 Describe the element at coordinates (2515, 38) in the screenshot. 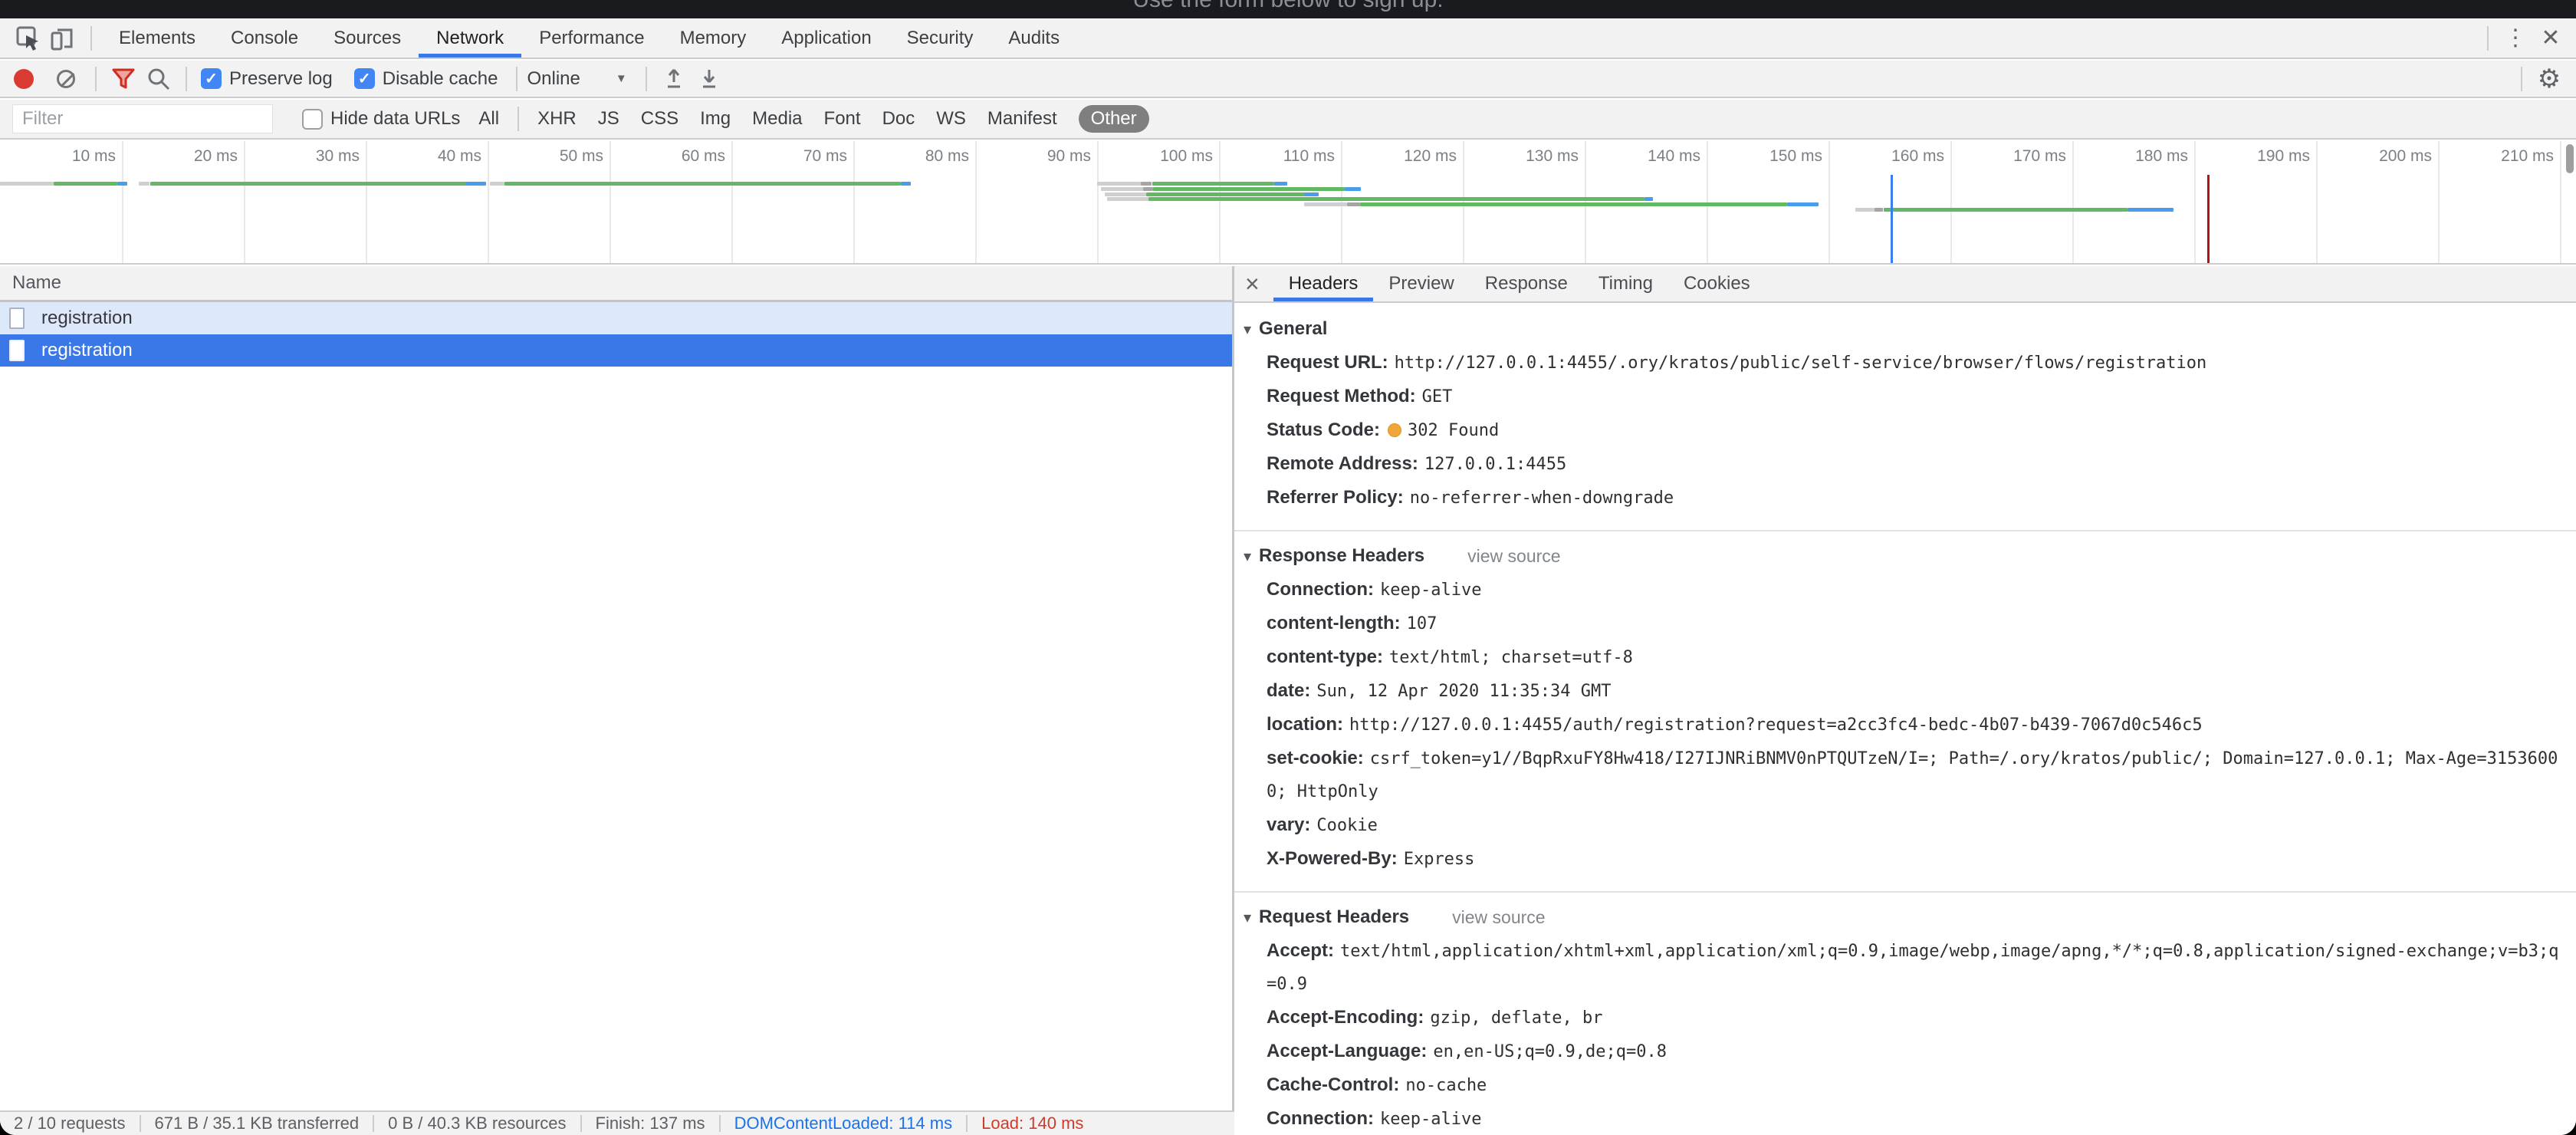

I see `kebab-menu-icon: ⋮` at that location.